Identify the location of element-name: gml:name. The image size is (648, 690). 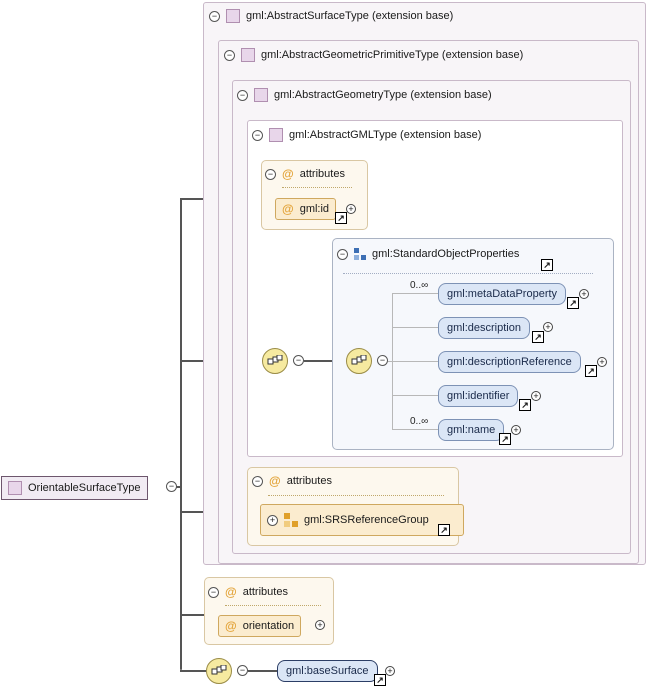
(471, 430).